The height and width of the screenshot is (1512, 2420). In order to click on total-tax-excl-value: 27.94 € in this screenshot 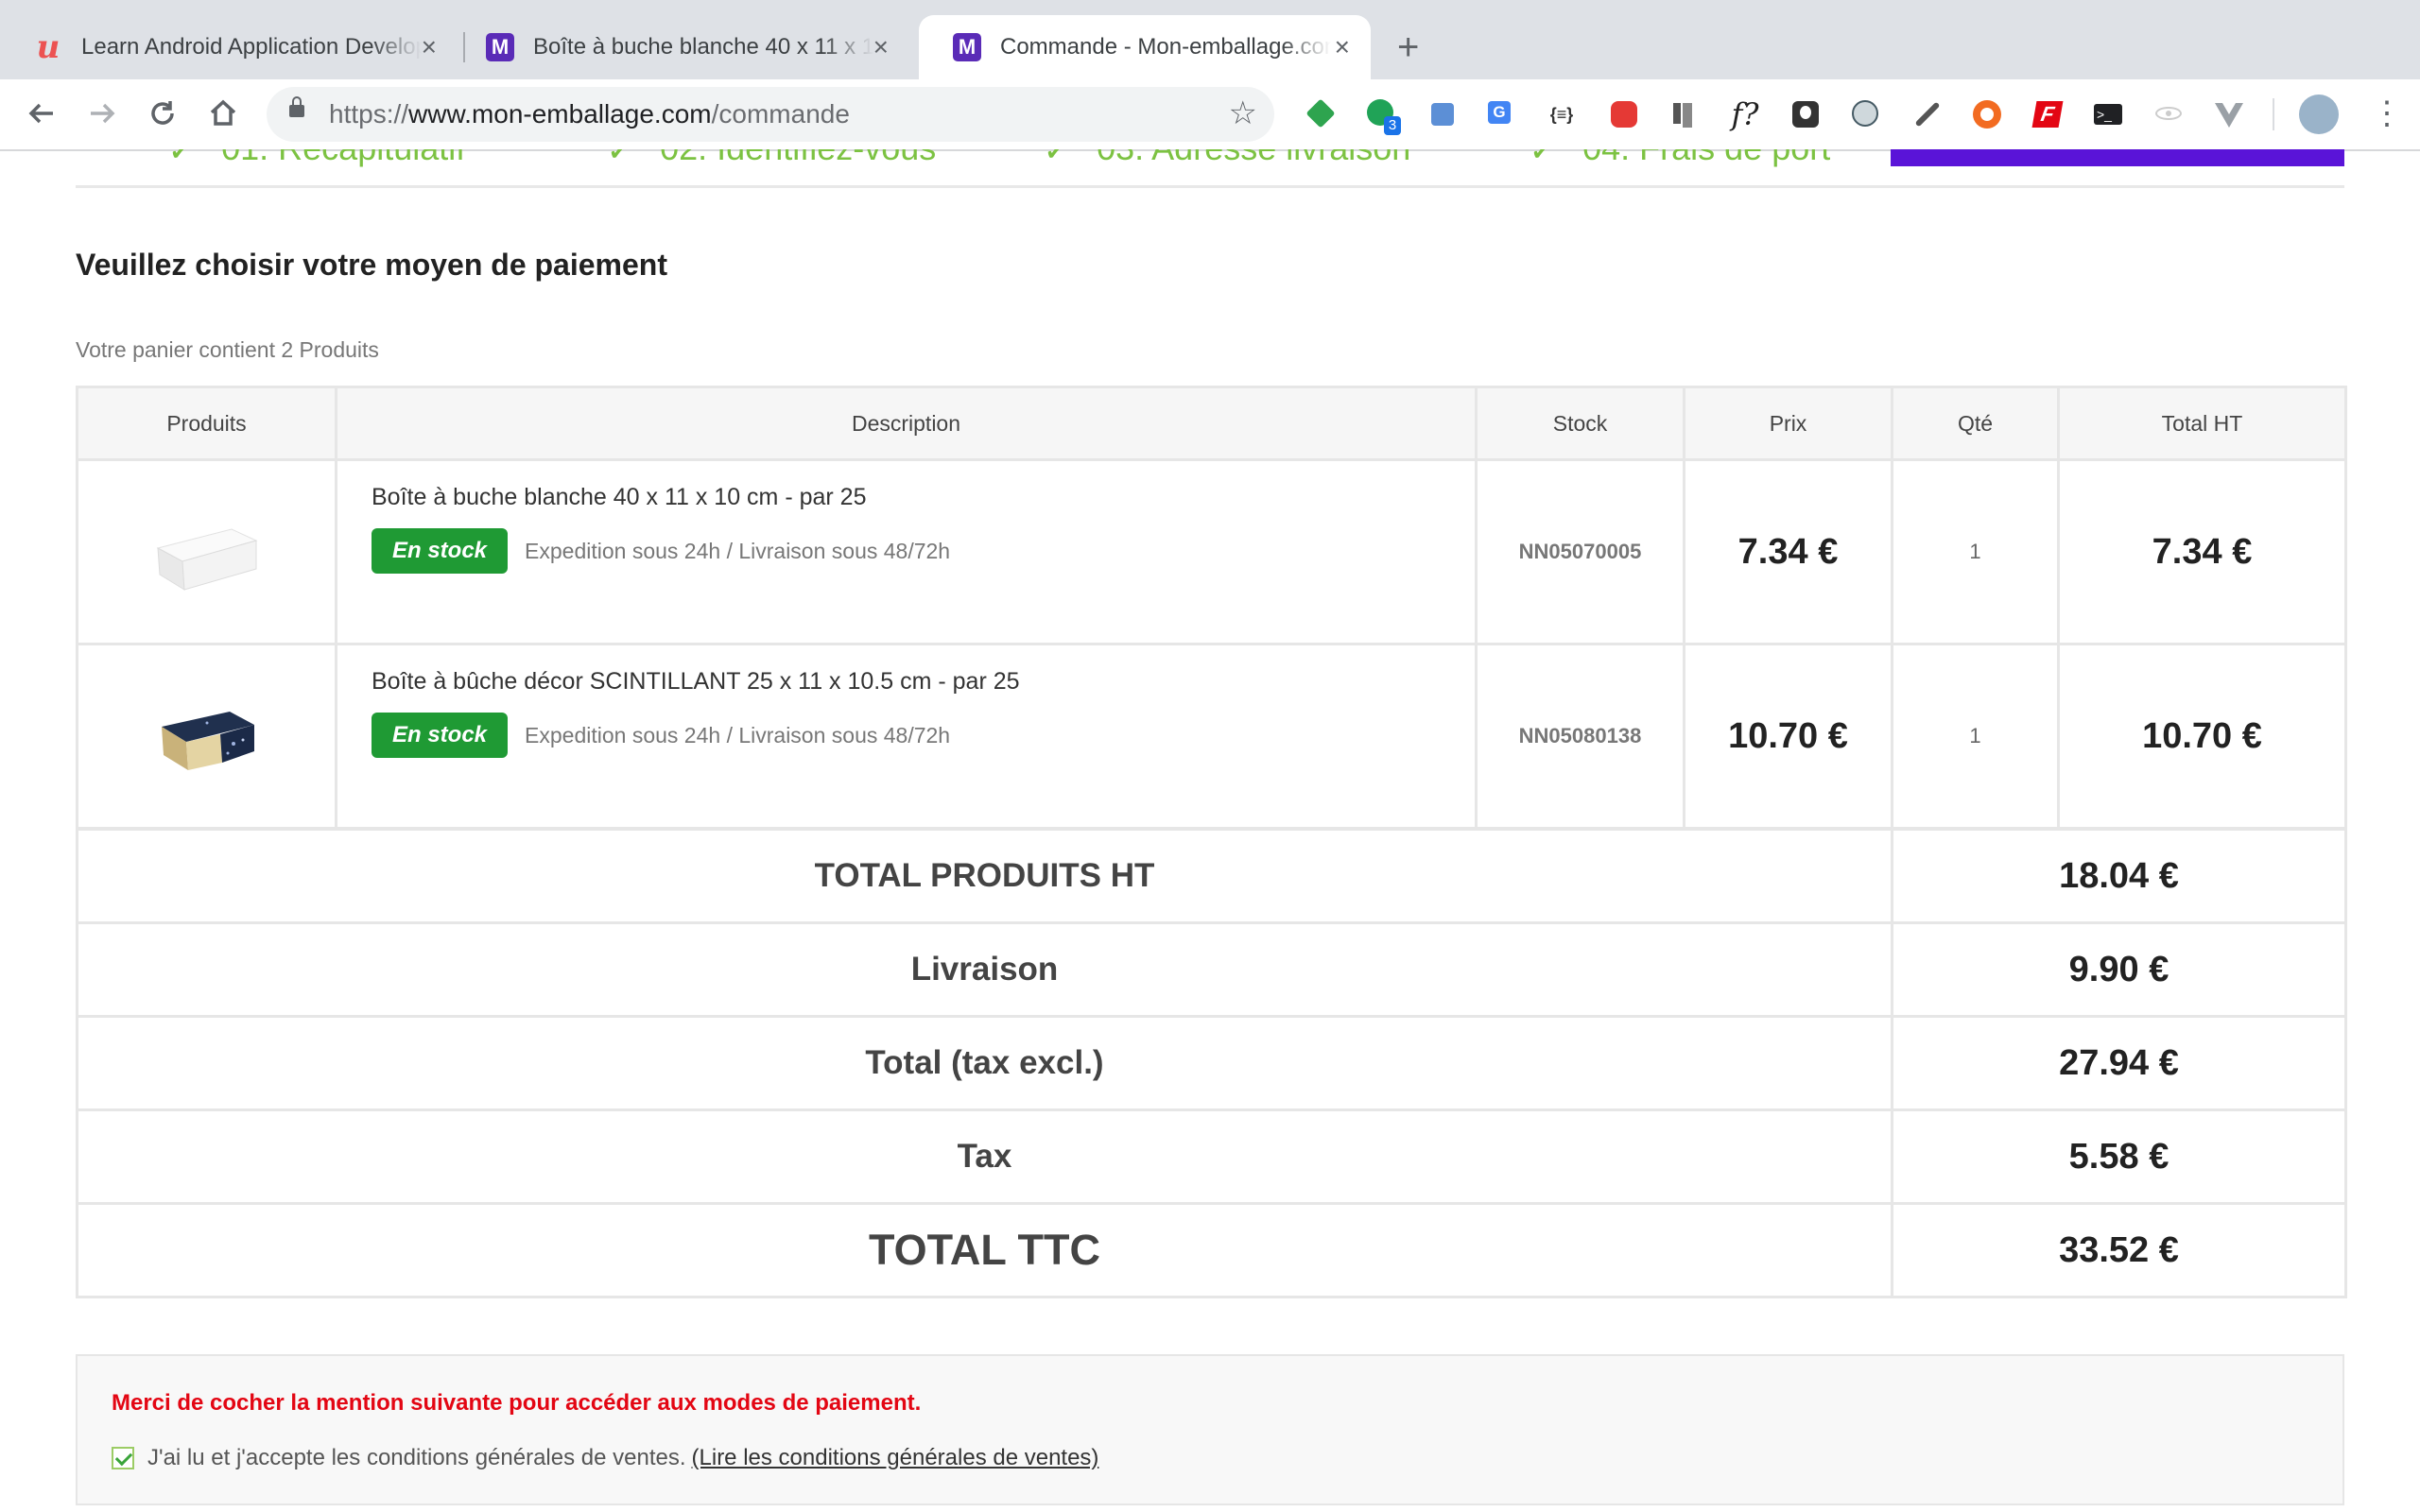, I will do `click(2119, 1063)`.